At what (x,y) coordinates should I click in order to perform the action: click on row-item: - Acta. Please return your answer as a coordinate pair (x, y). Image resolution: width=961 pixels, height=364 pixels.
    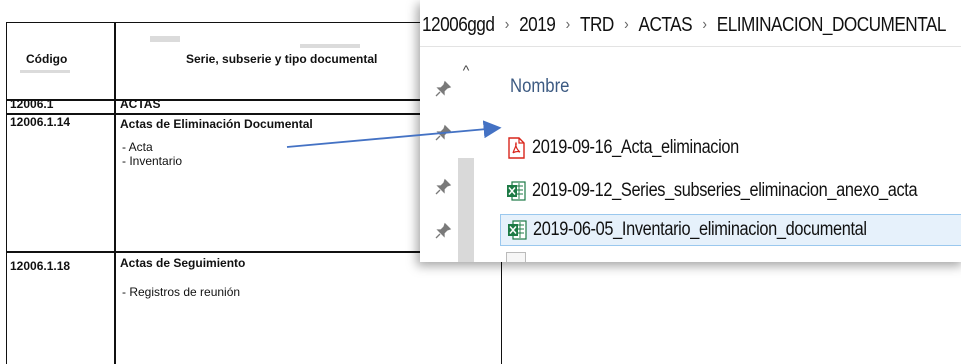
    Looking at the image, I should click on (137, 147).